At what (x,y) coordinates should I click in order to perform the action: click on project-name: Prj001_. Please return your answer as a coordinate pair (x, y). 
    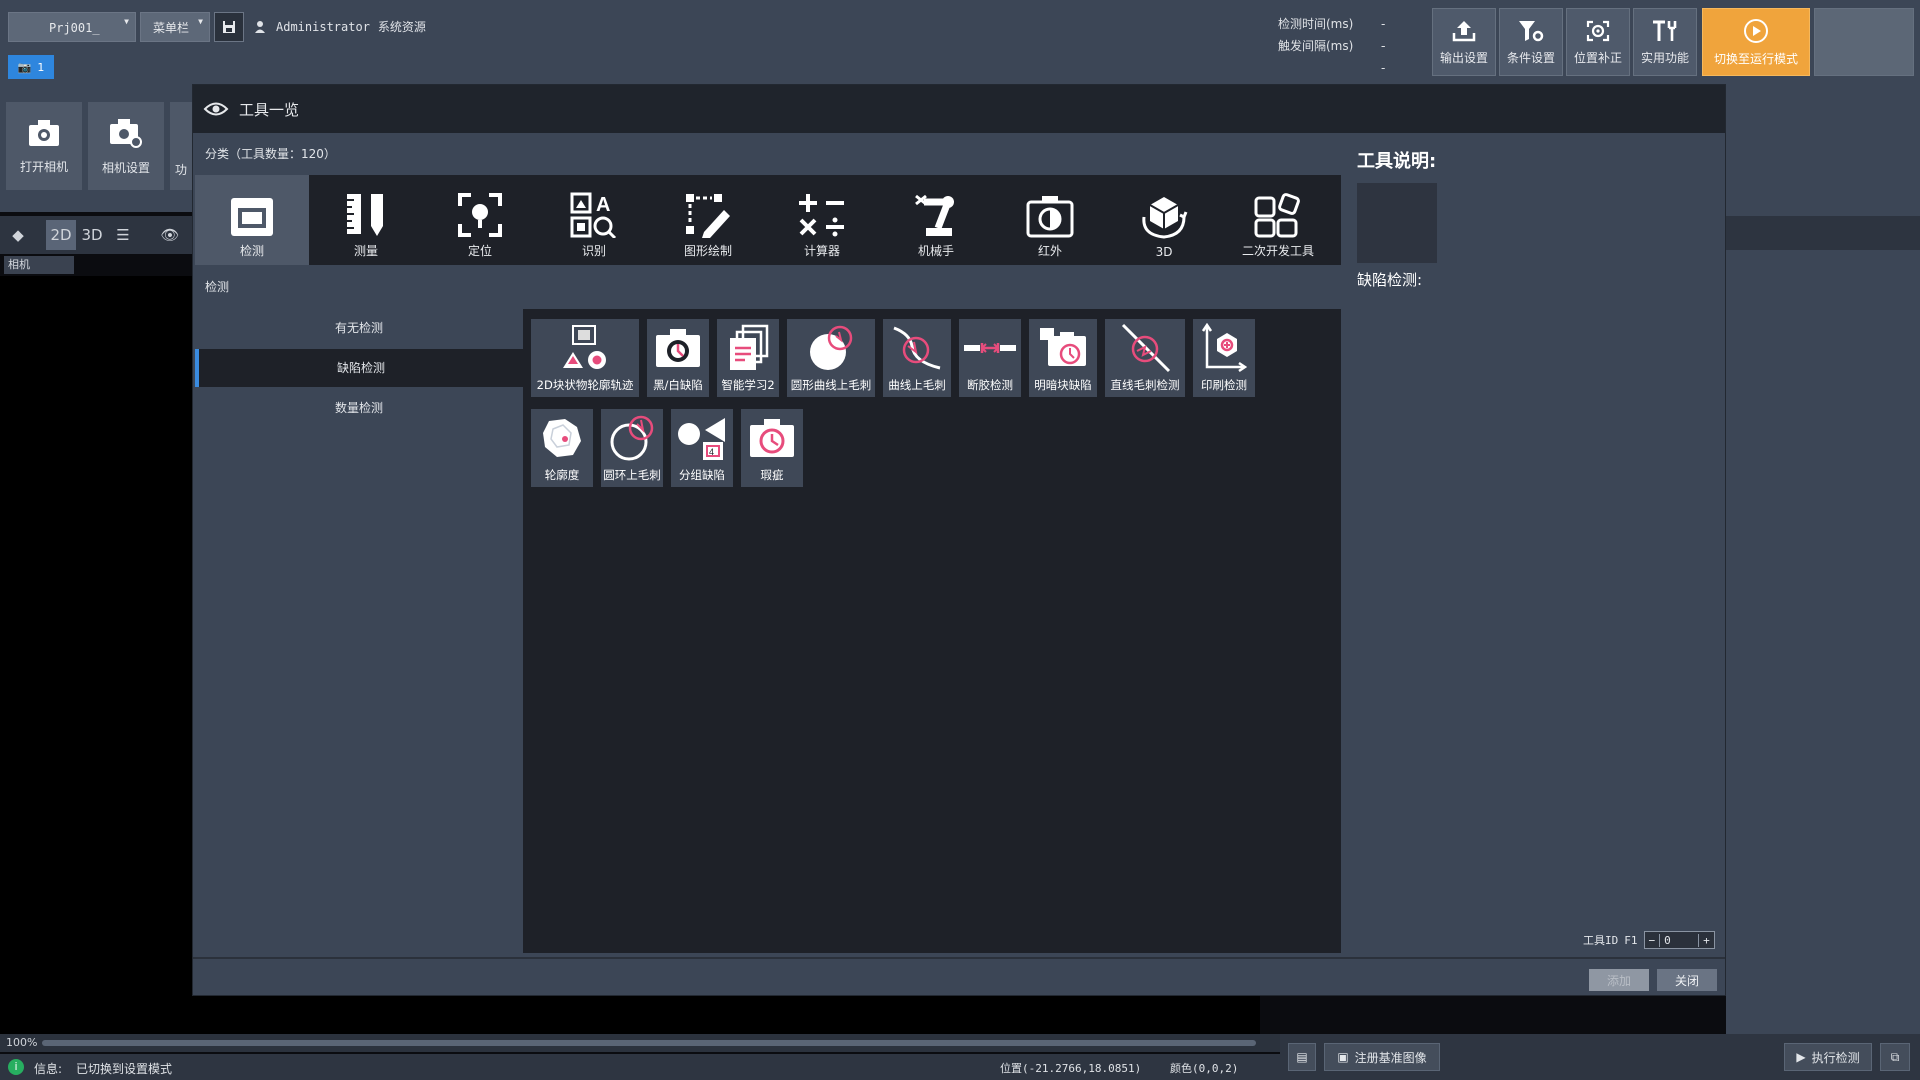
    Looking at the image, I should click on (74, 28).